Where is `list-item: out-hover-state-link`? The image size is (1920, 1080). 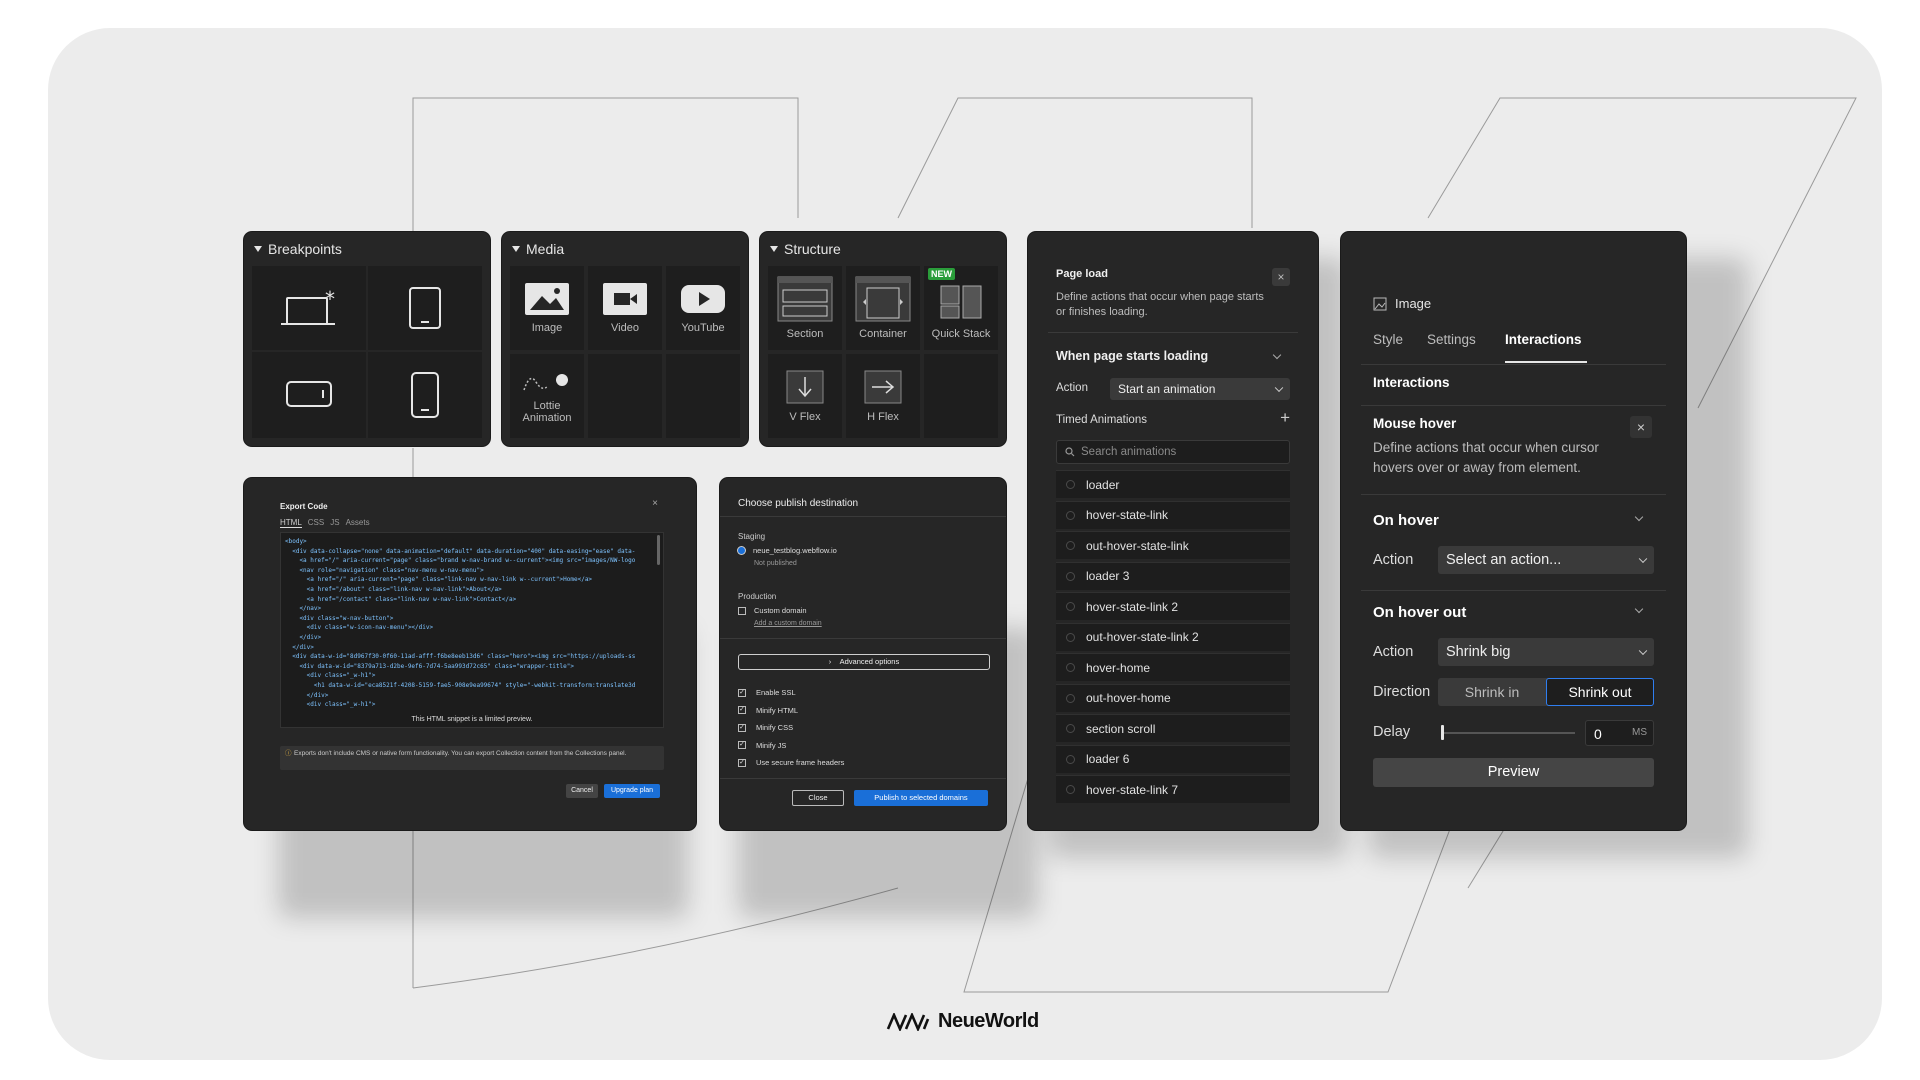
list-item: out-hover-state-link is located at coordinates (1173, 545).